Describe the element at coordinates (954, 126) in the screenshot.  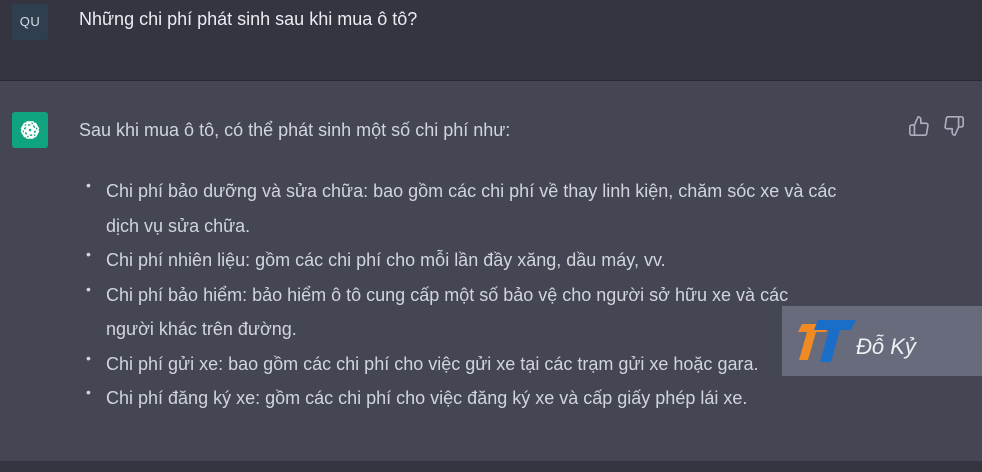
I see `thumbs-down-icon` at that location.